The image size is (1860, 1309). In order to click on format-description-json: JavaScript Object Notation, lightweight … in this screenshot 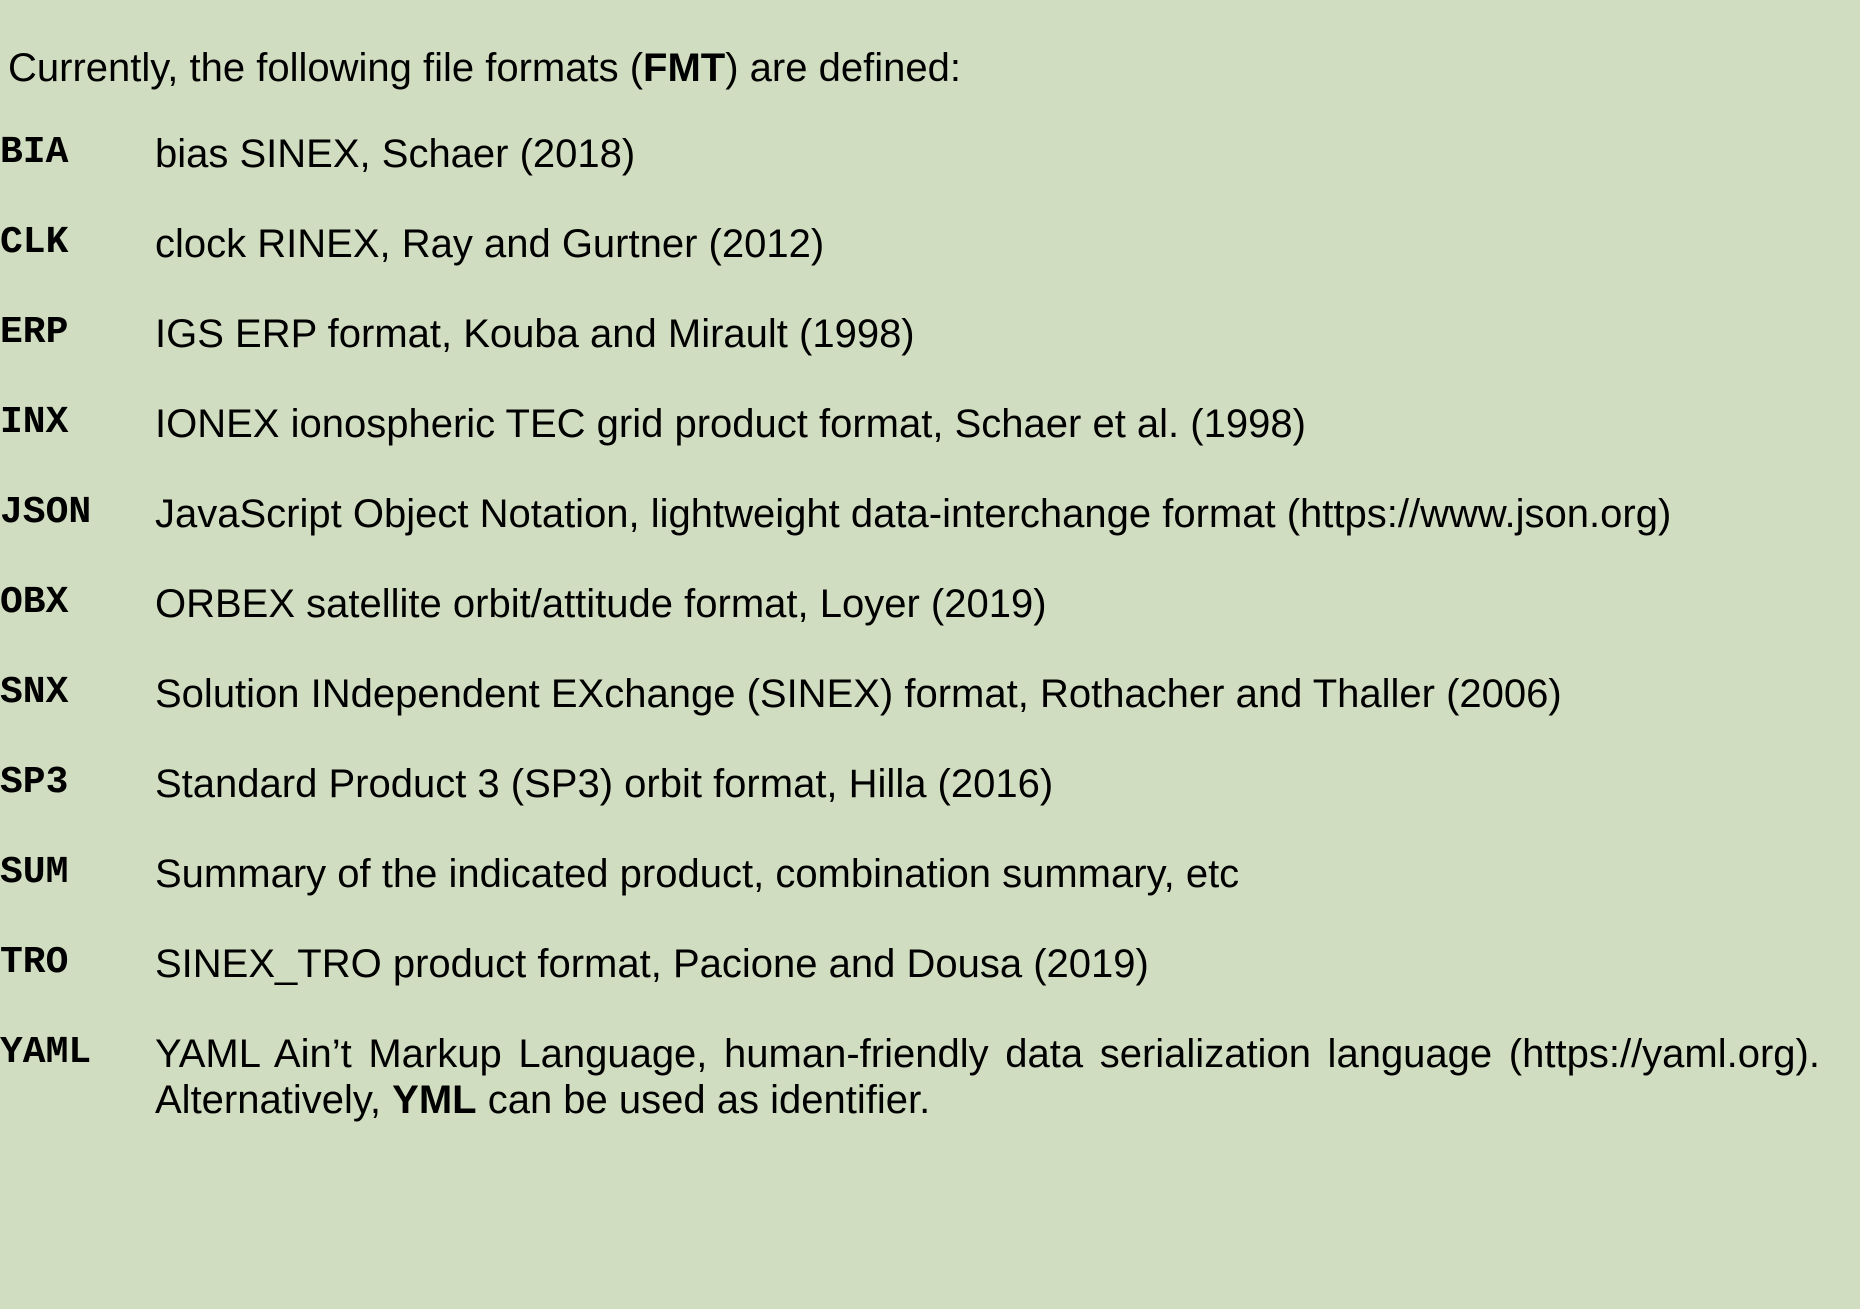, I will do `click(913, 513)`.